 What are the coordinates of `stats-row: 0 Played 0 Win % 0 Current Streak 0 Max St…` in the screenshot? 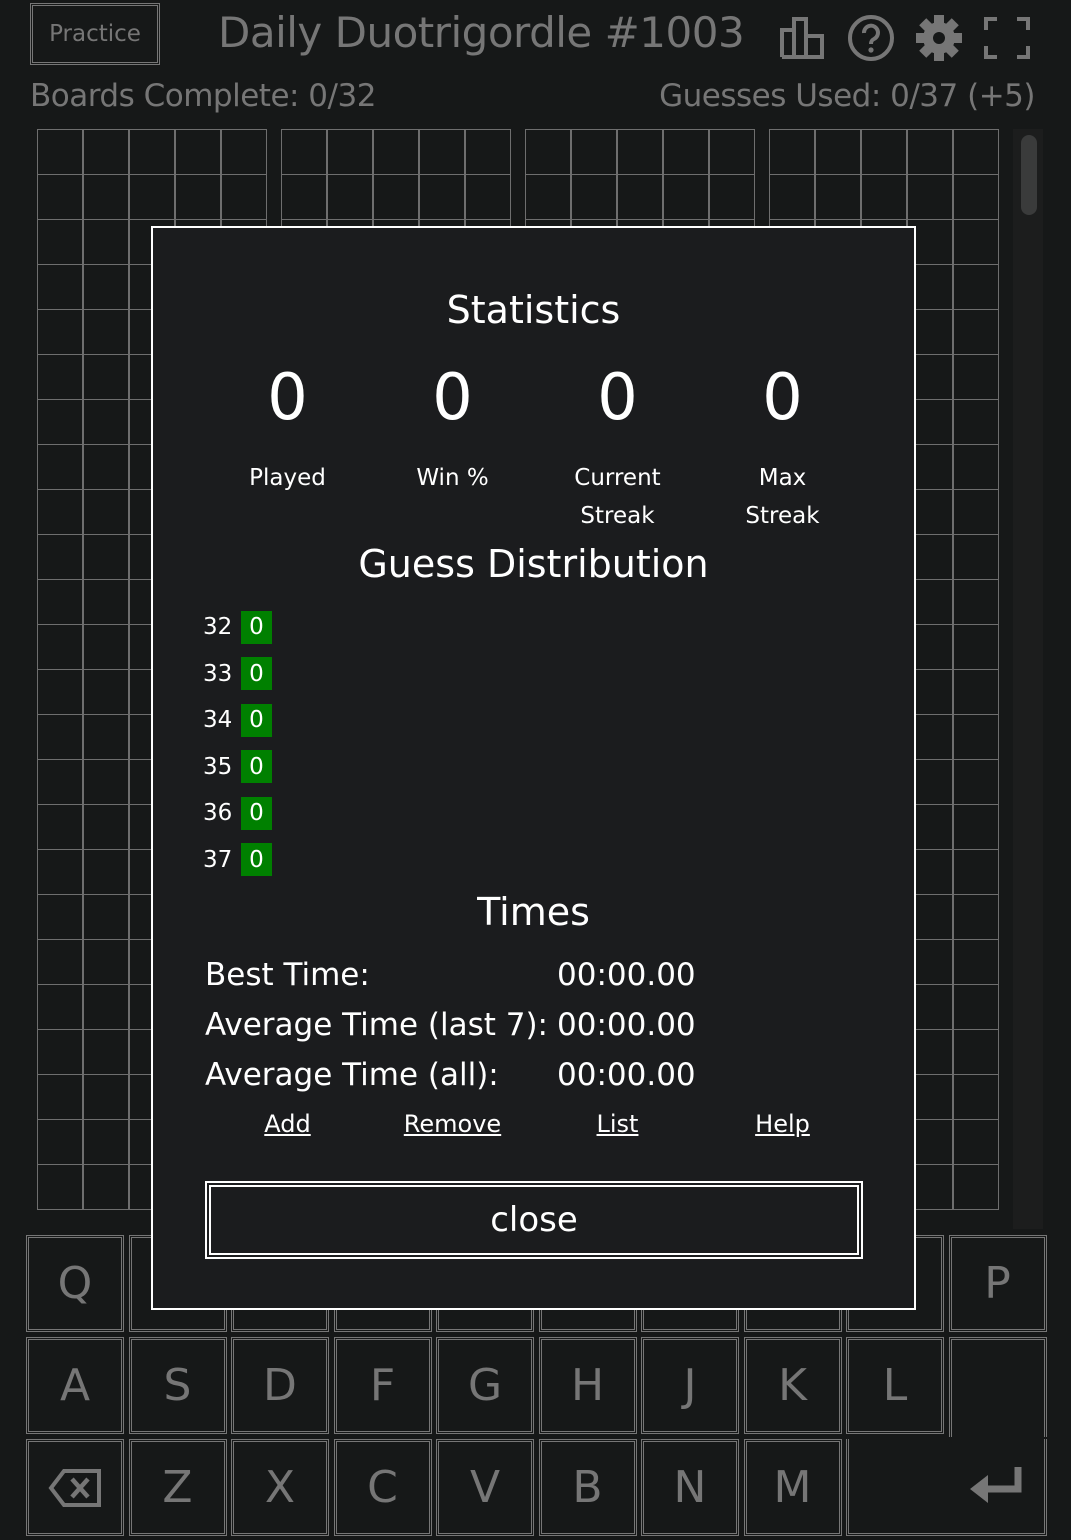 It's located at (535, 449).